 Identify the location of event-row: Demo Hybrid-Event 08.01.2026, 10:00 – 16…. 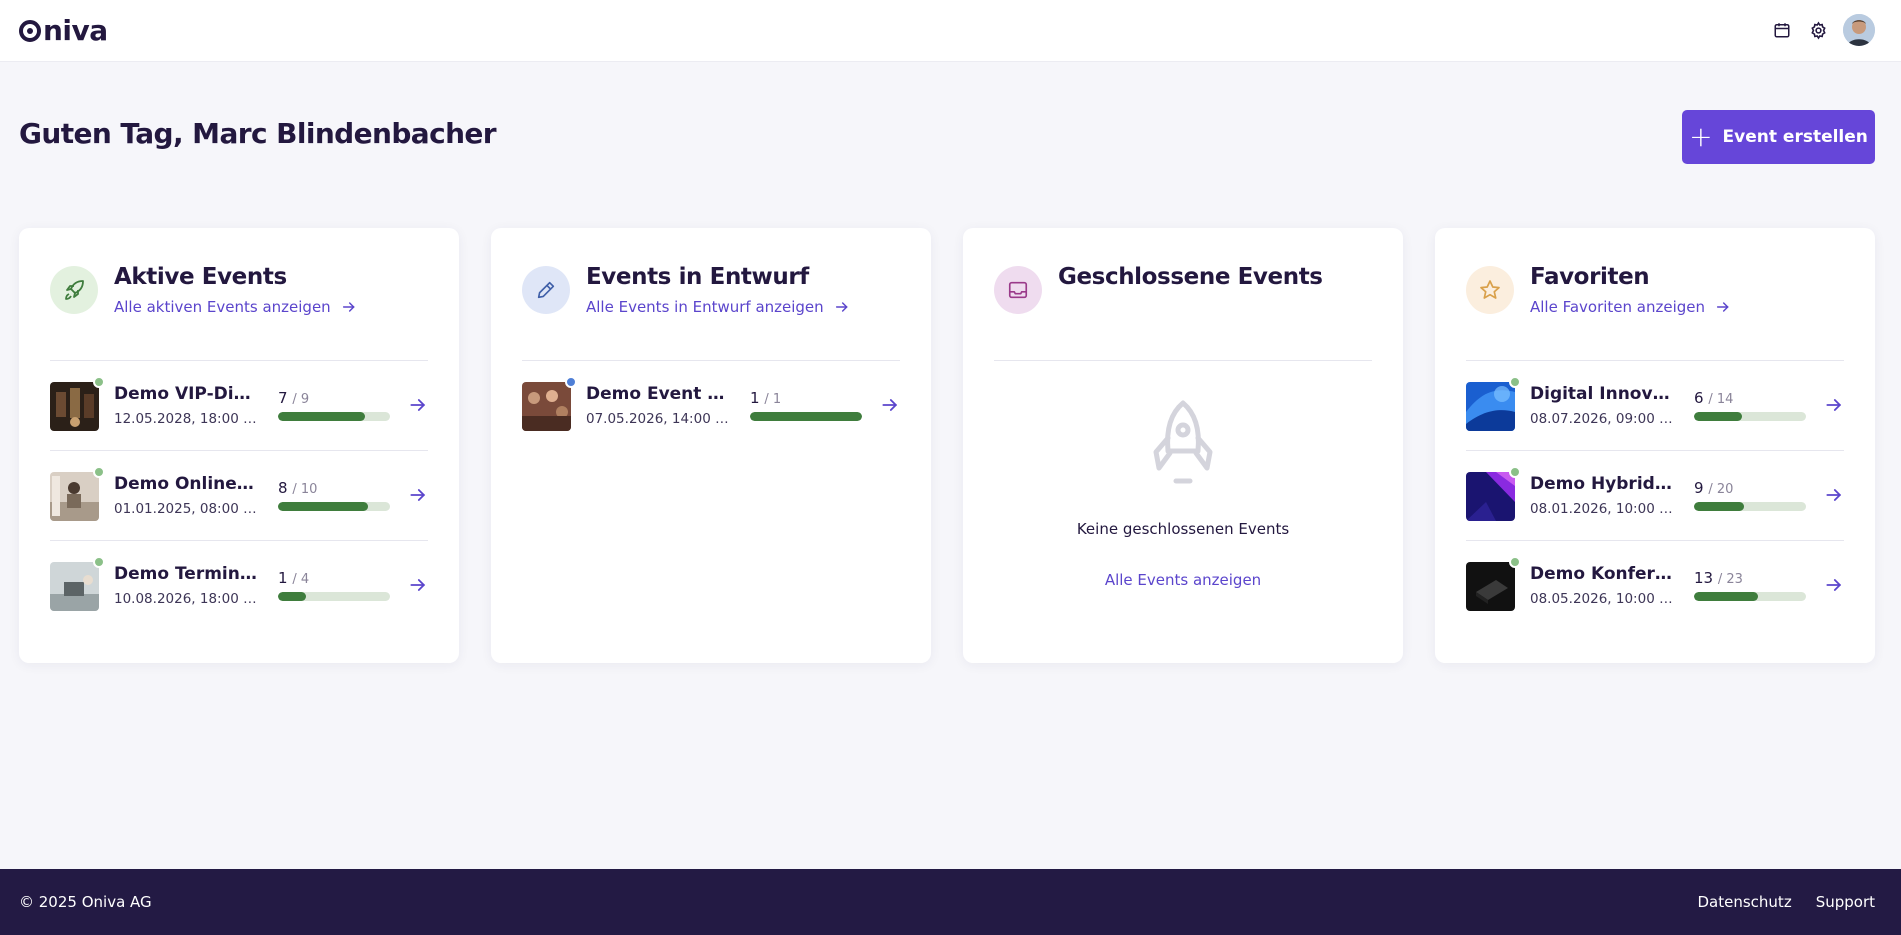
(1655, 496).